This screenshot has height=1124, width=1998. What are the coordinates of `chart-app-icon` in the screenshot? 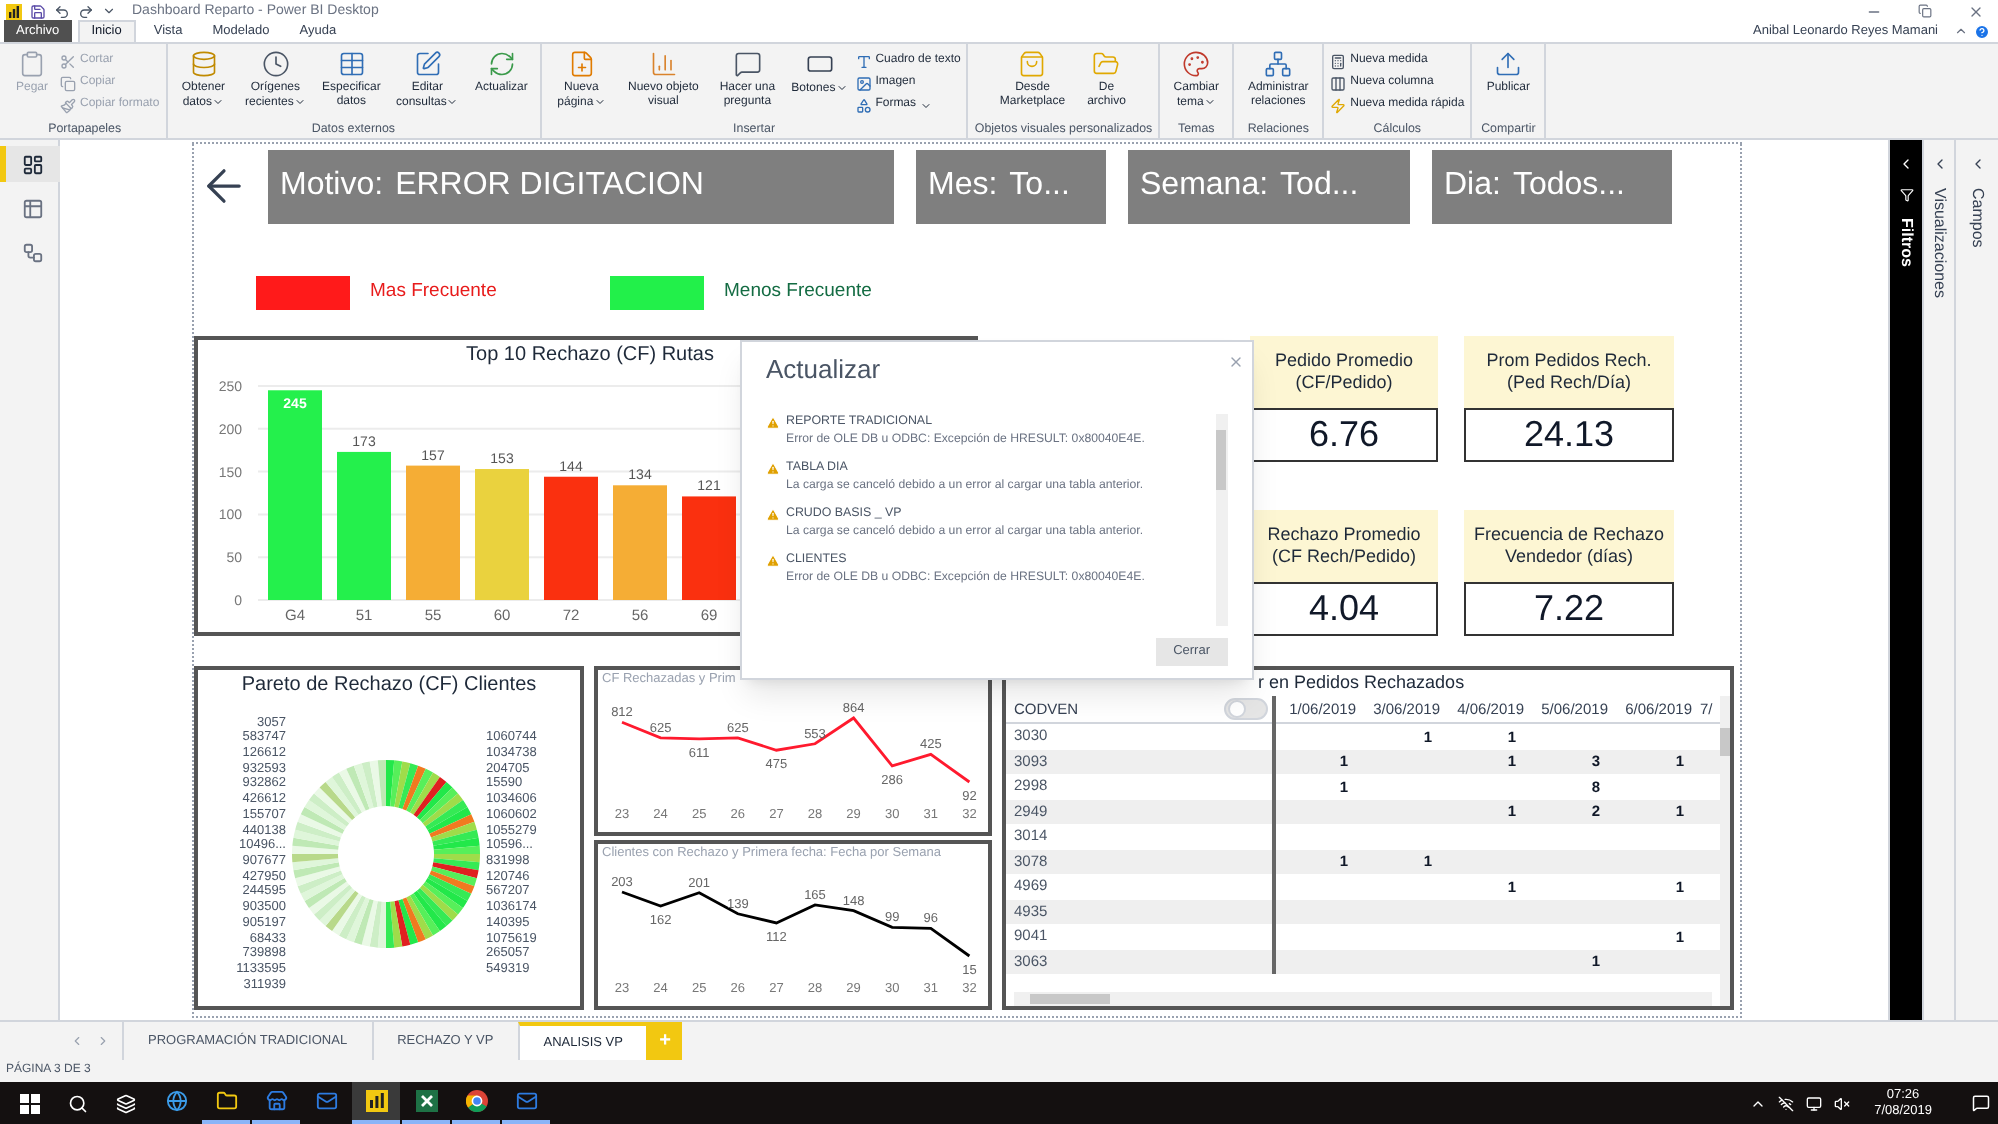 It's located at (376, 1101).